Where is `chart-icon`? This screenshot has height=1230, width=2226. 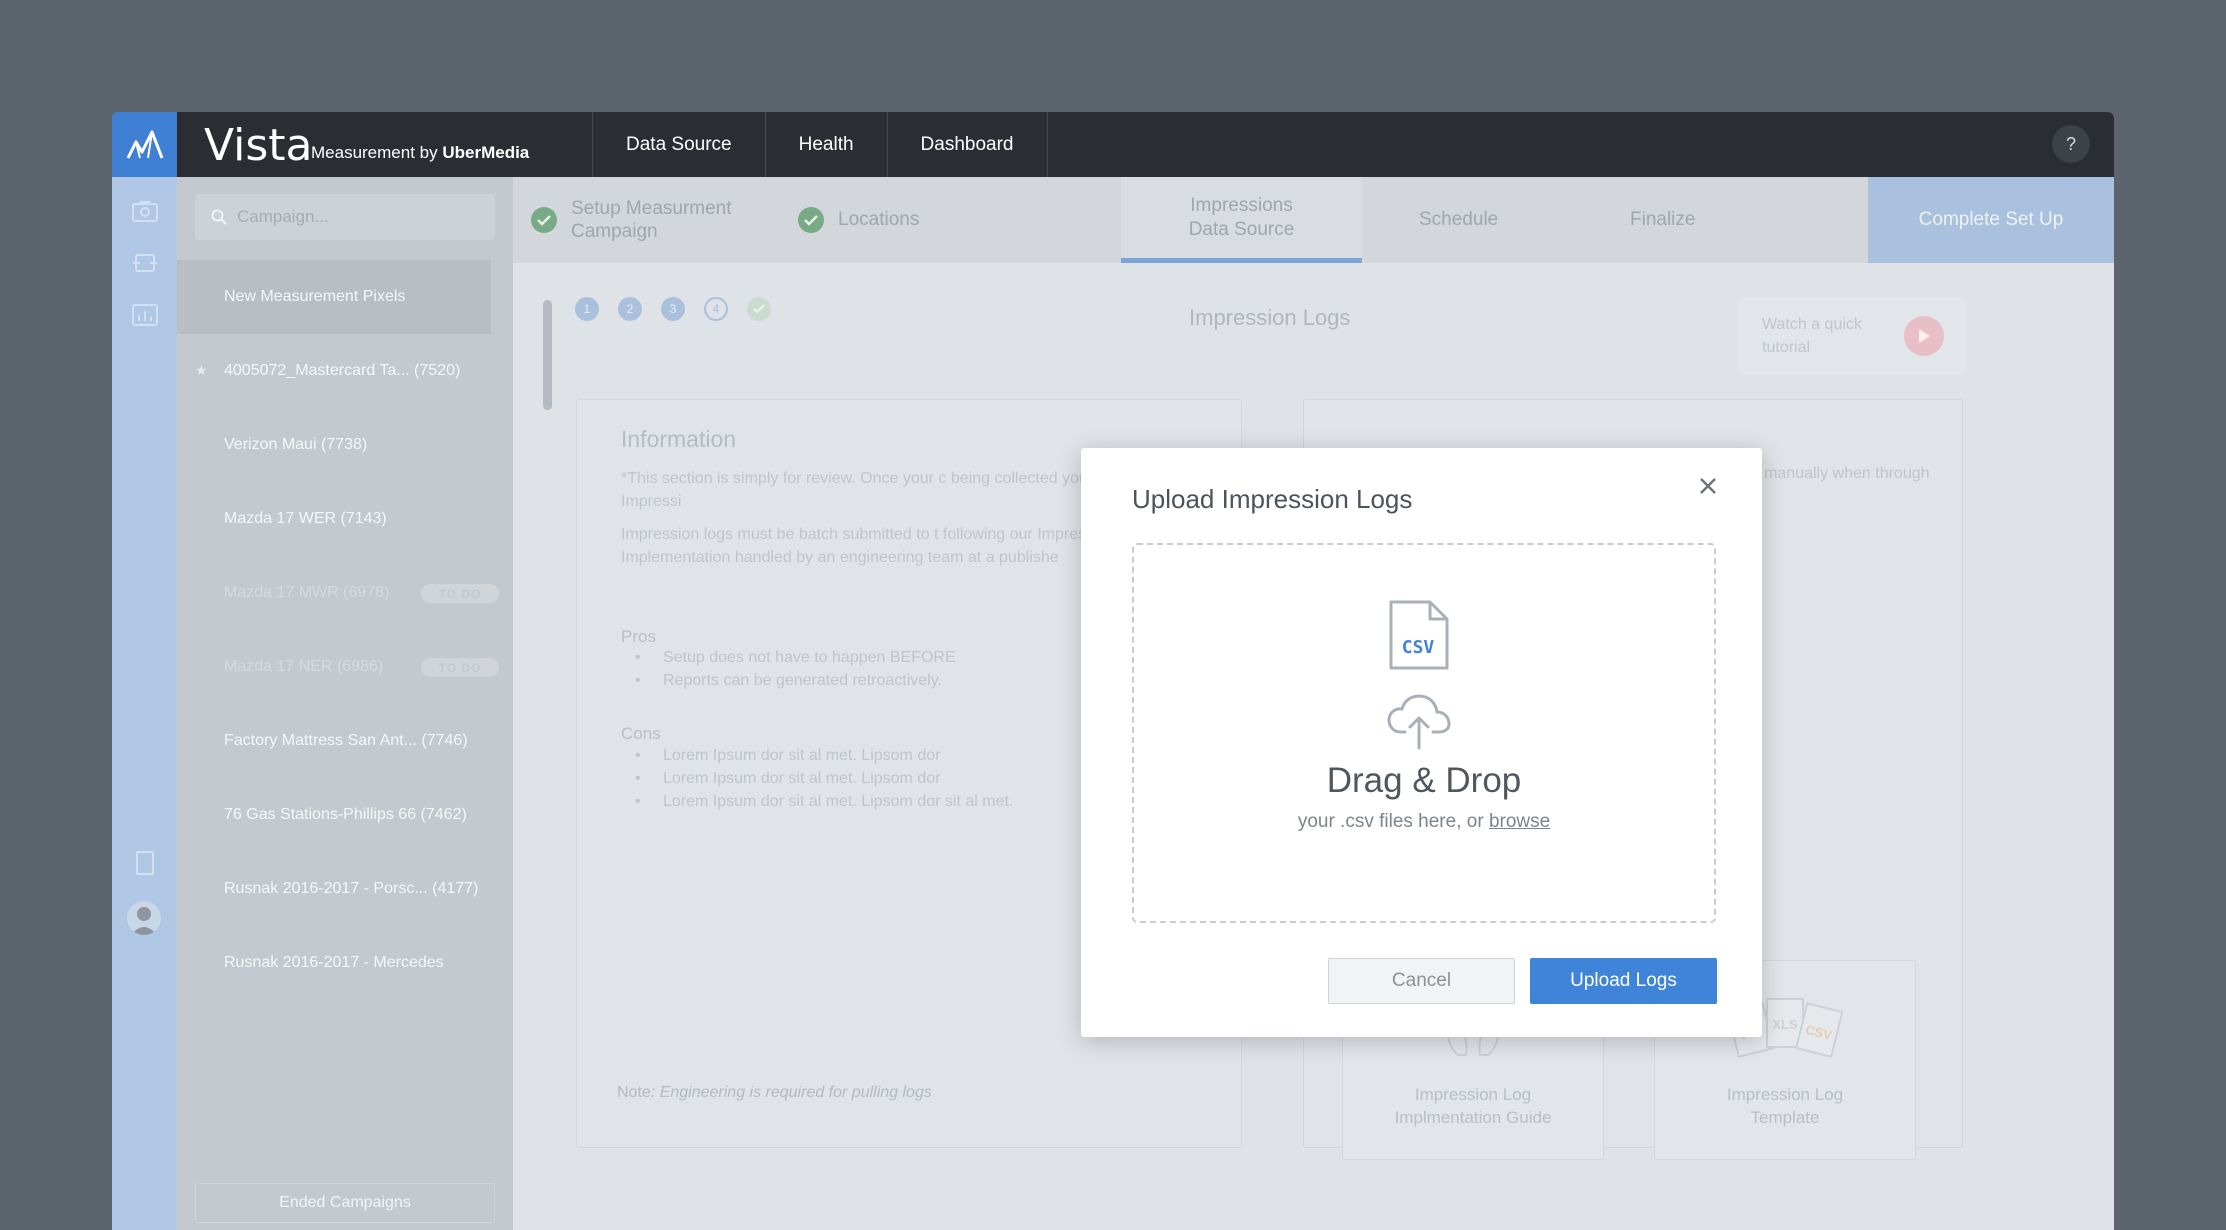 chart-icon is located at coordinates (144, 315).